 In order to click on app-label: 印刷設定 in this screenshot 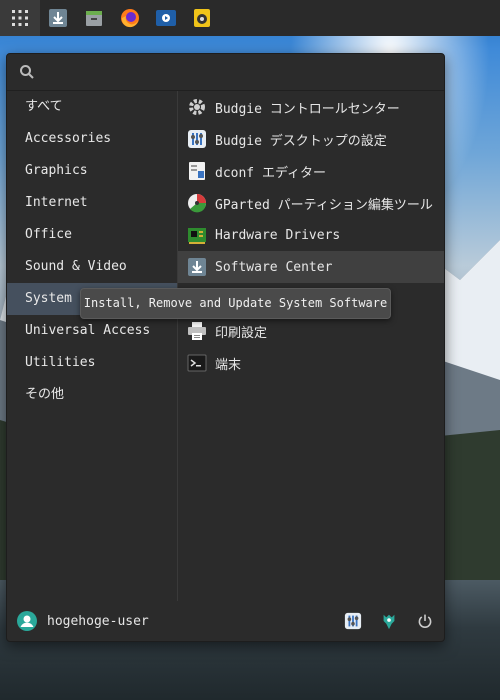, I will do `click(241, 333)`.